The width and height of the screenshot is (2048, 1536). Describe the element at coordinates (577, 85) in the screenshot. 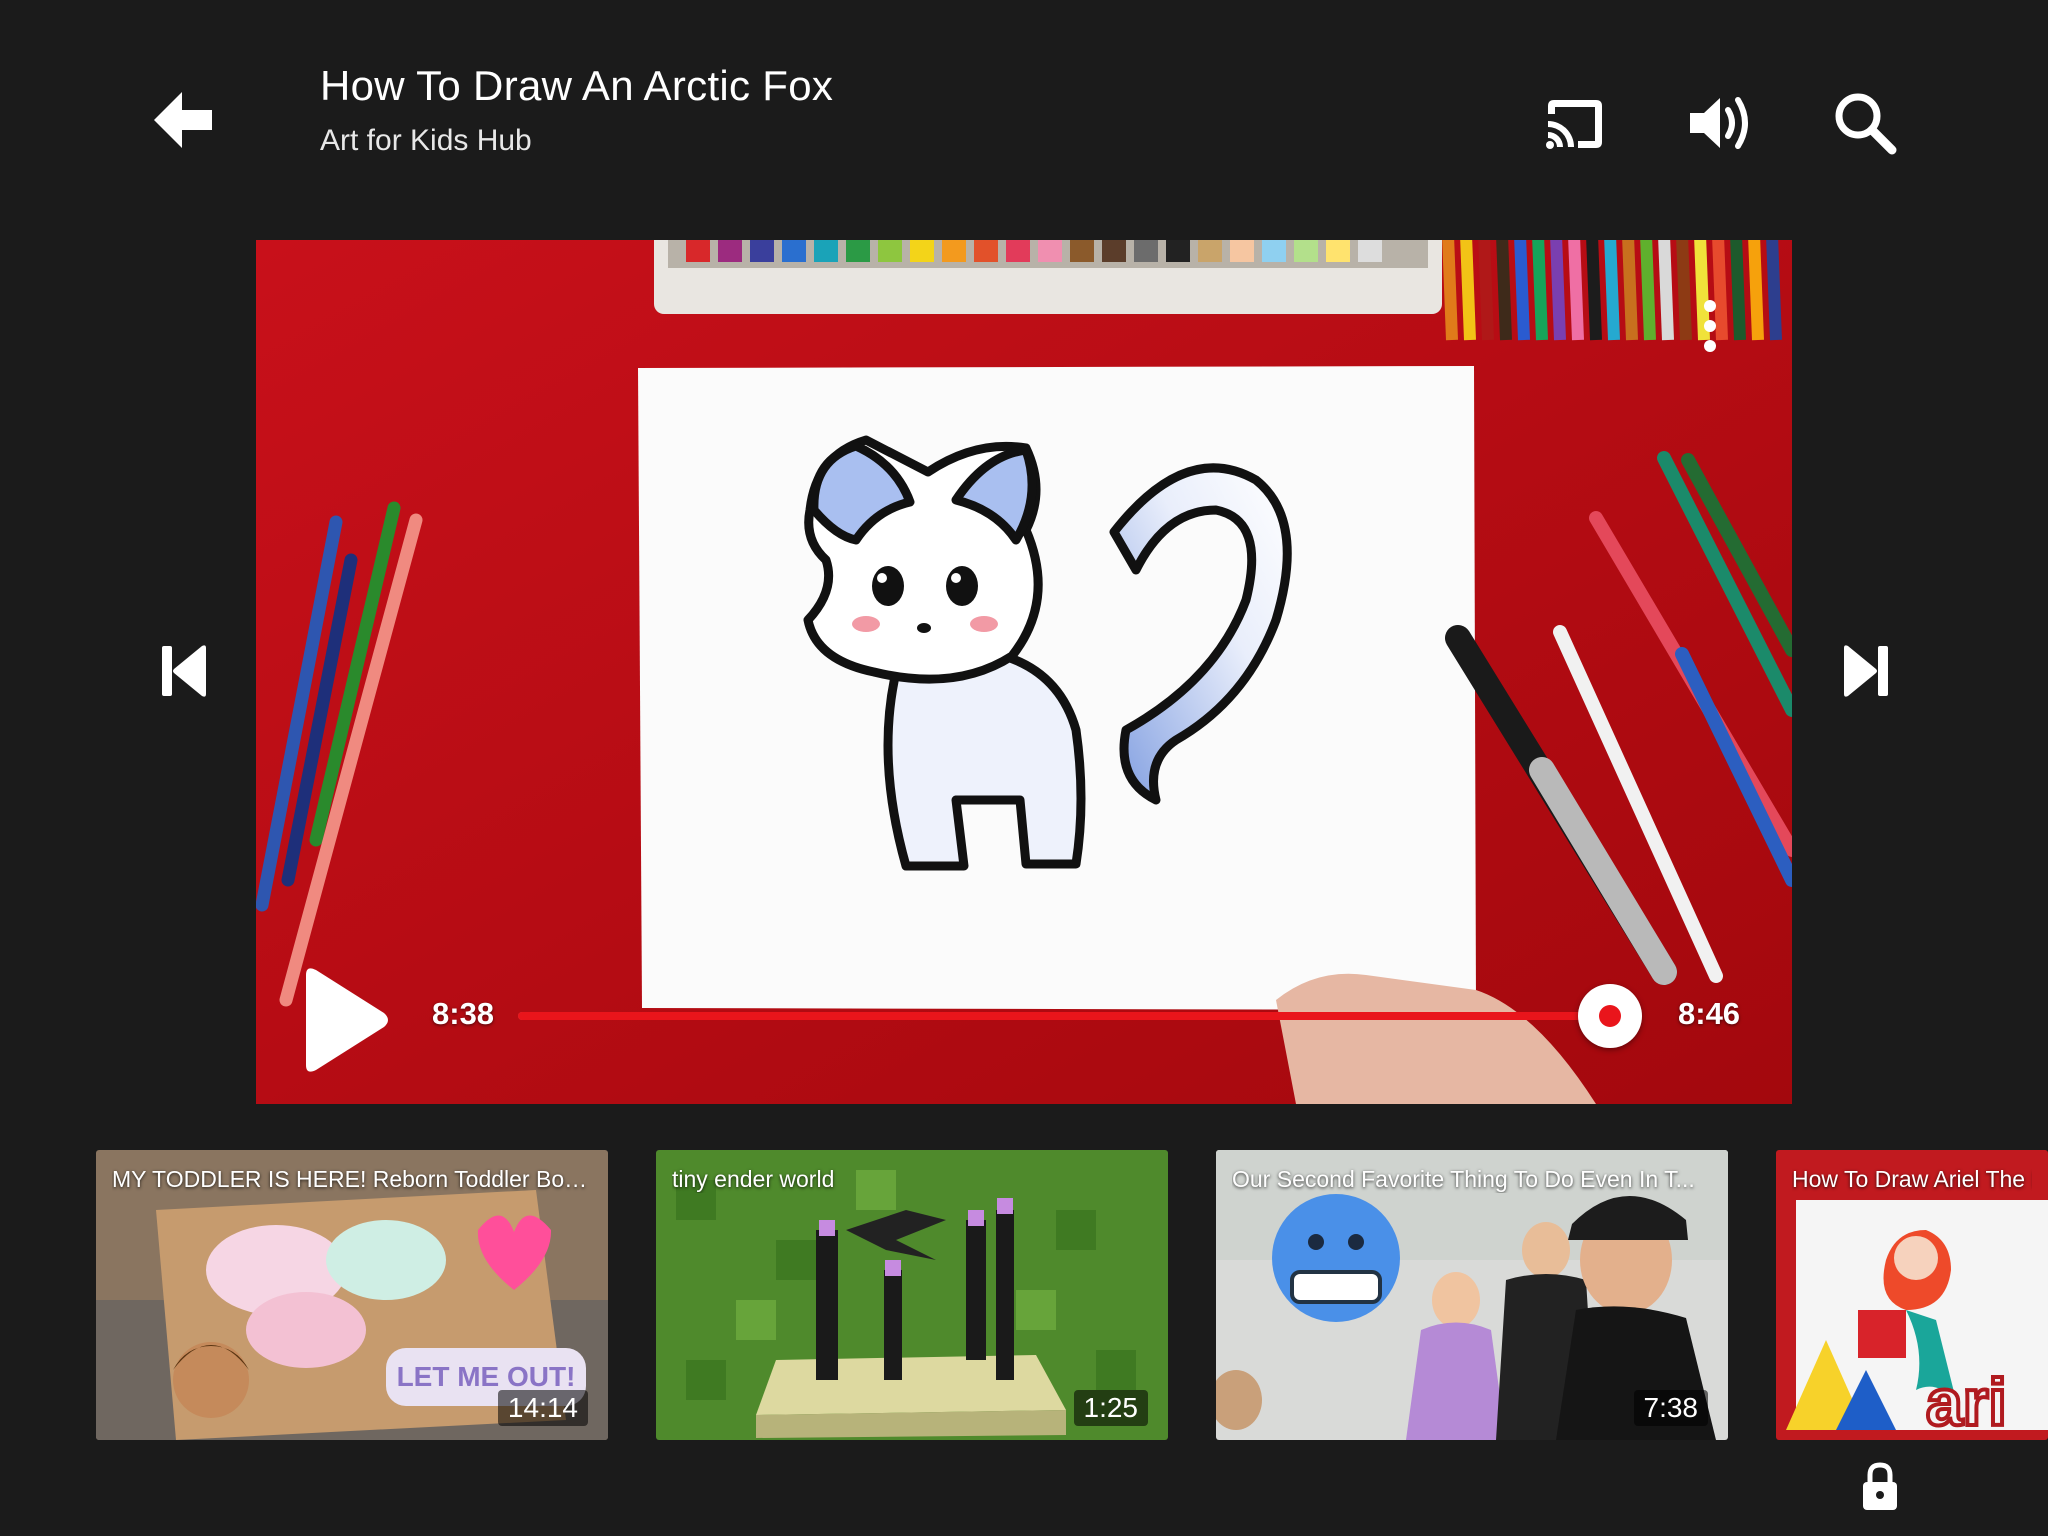

I see `video-title: How To Draw An Arctic Fox` at that location.